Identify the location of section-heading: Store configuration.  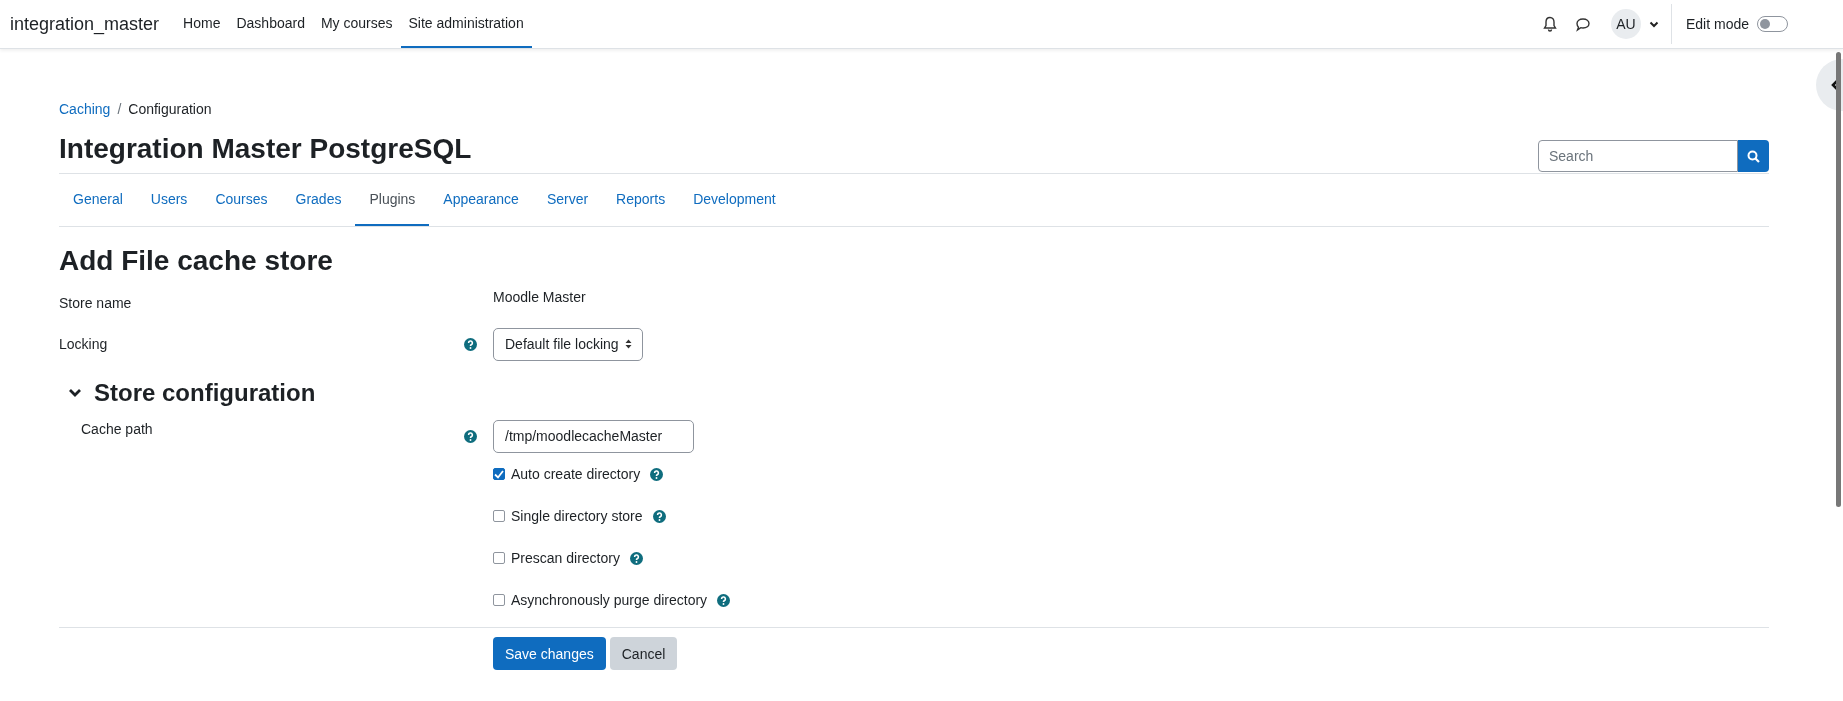
(205, 393).